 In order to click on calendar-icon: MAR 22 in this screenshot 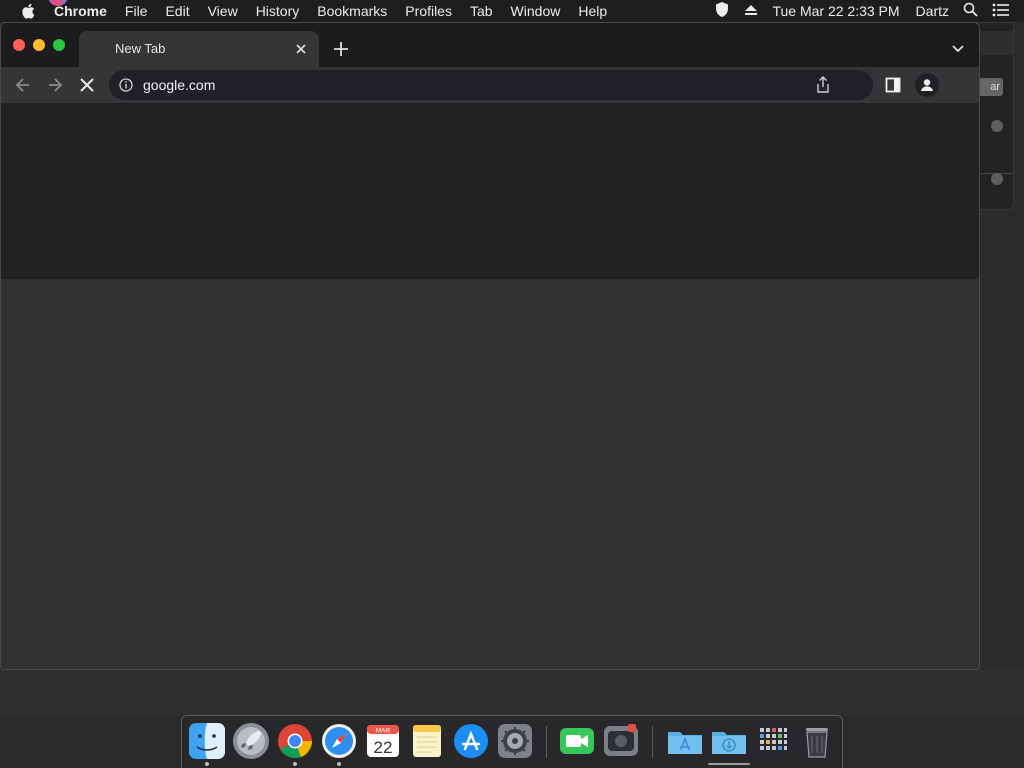, I will do `click(383, 741)`.